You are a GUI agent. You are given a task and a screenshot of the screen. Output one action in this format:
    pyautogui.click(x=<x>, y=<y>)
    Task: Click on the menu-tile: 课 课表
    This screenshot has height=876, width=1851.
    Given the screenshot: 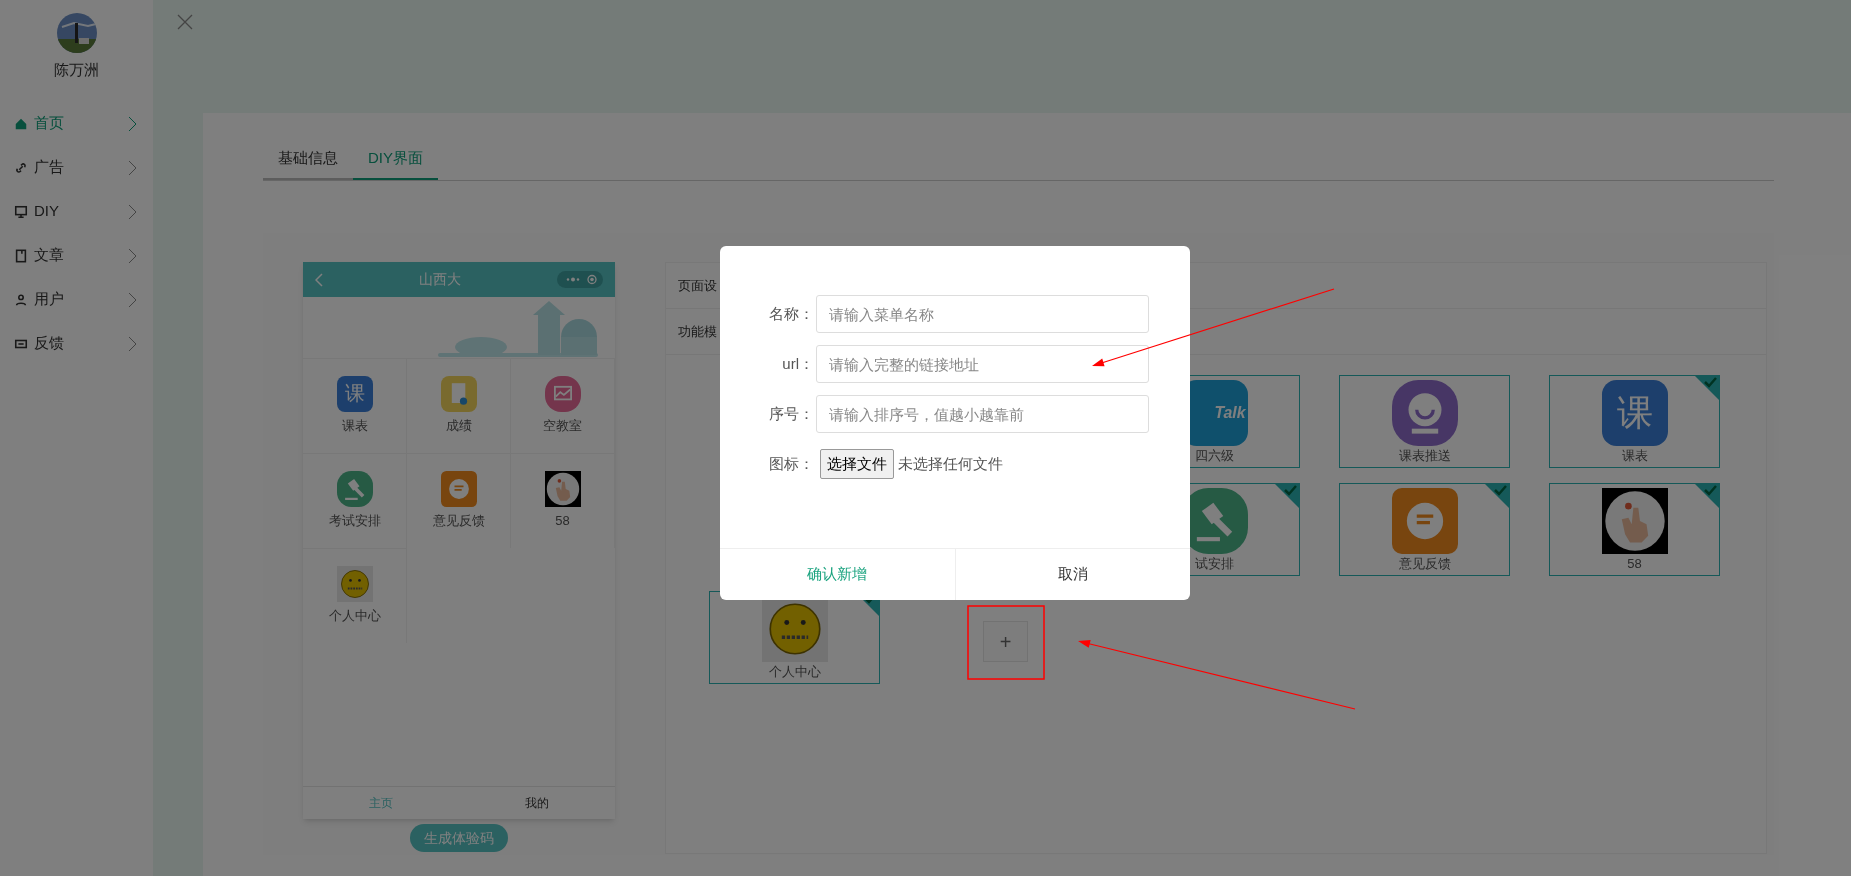 What is the action you would take?
    pyautogui.click(x=355, y=405)
    